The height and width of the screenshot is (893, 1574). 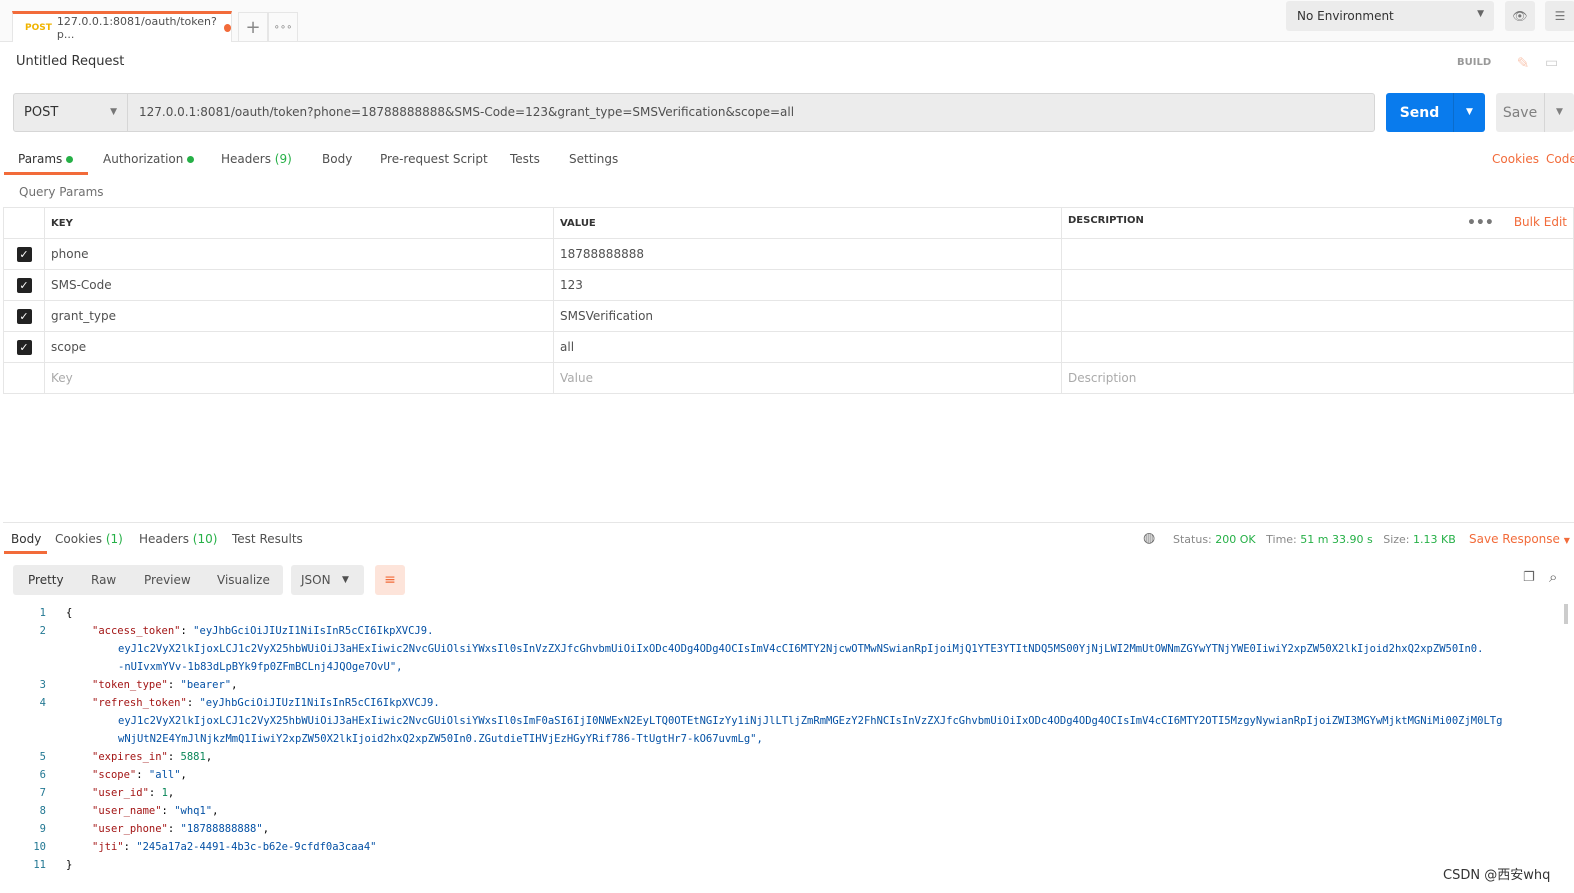 I want to click on code-line: "user_id": 1,, so click(x=133, y=793).